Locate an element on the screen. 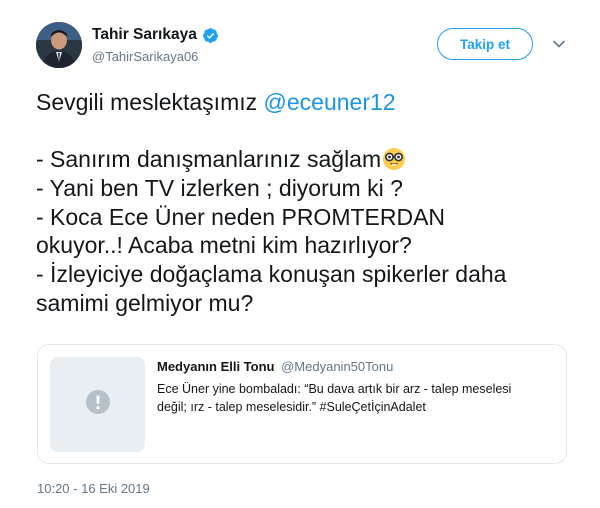 This screenshot has width=600, height=508. author-block: Tahir Sarıkaya @TahirSarikaya06 is located at coordinates (155, 45).